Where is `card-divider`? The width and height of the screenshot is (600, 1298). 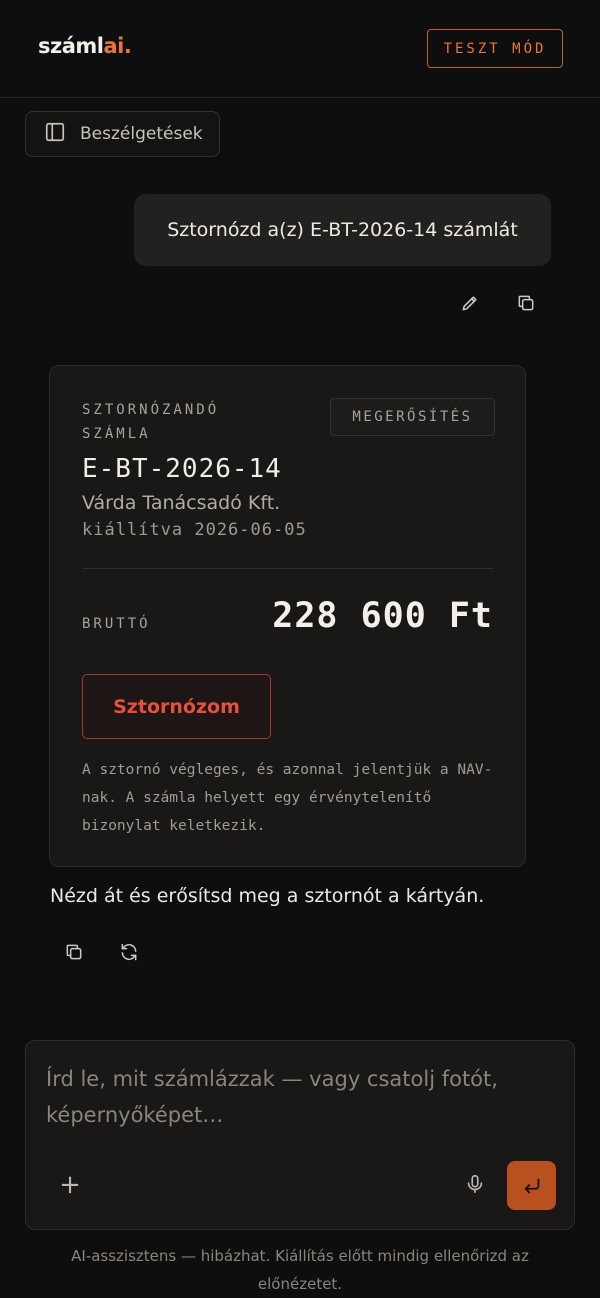
card-divider is located at coordinates (288, 568).